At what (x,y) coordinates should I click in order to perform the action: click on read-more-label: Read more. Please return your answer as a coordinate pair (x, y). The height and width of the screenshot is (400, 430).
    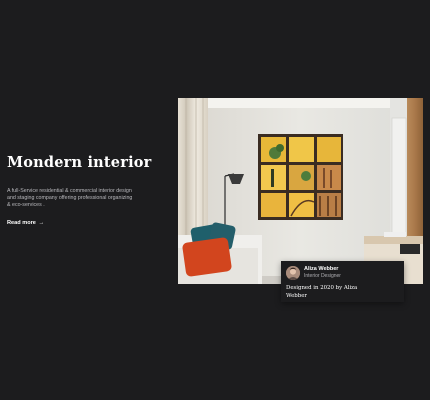
    Looking at the image, I should click on (21, 223).